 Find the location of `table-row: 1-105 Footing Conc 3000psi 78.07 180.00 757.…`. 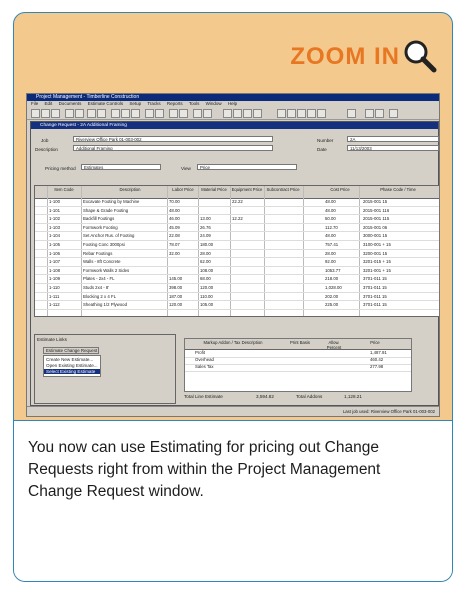

table-row: 1-105 Footing Conc 3000psi 78.07 180.00 757.… is located at coordinates (237, 246).